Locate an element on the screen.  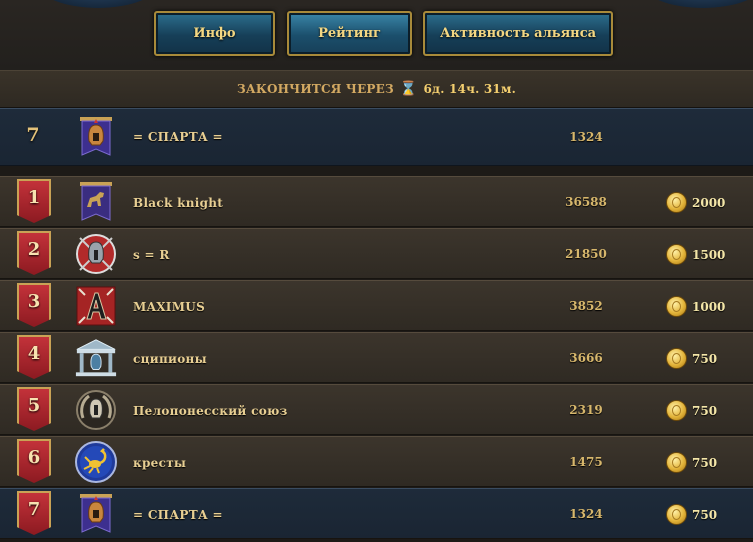
reward: 2000 is located at coordinates (695, 202).